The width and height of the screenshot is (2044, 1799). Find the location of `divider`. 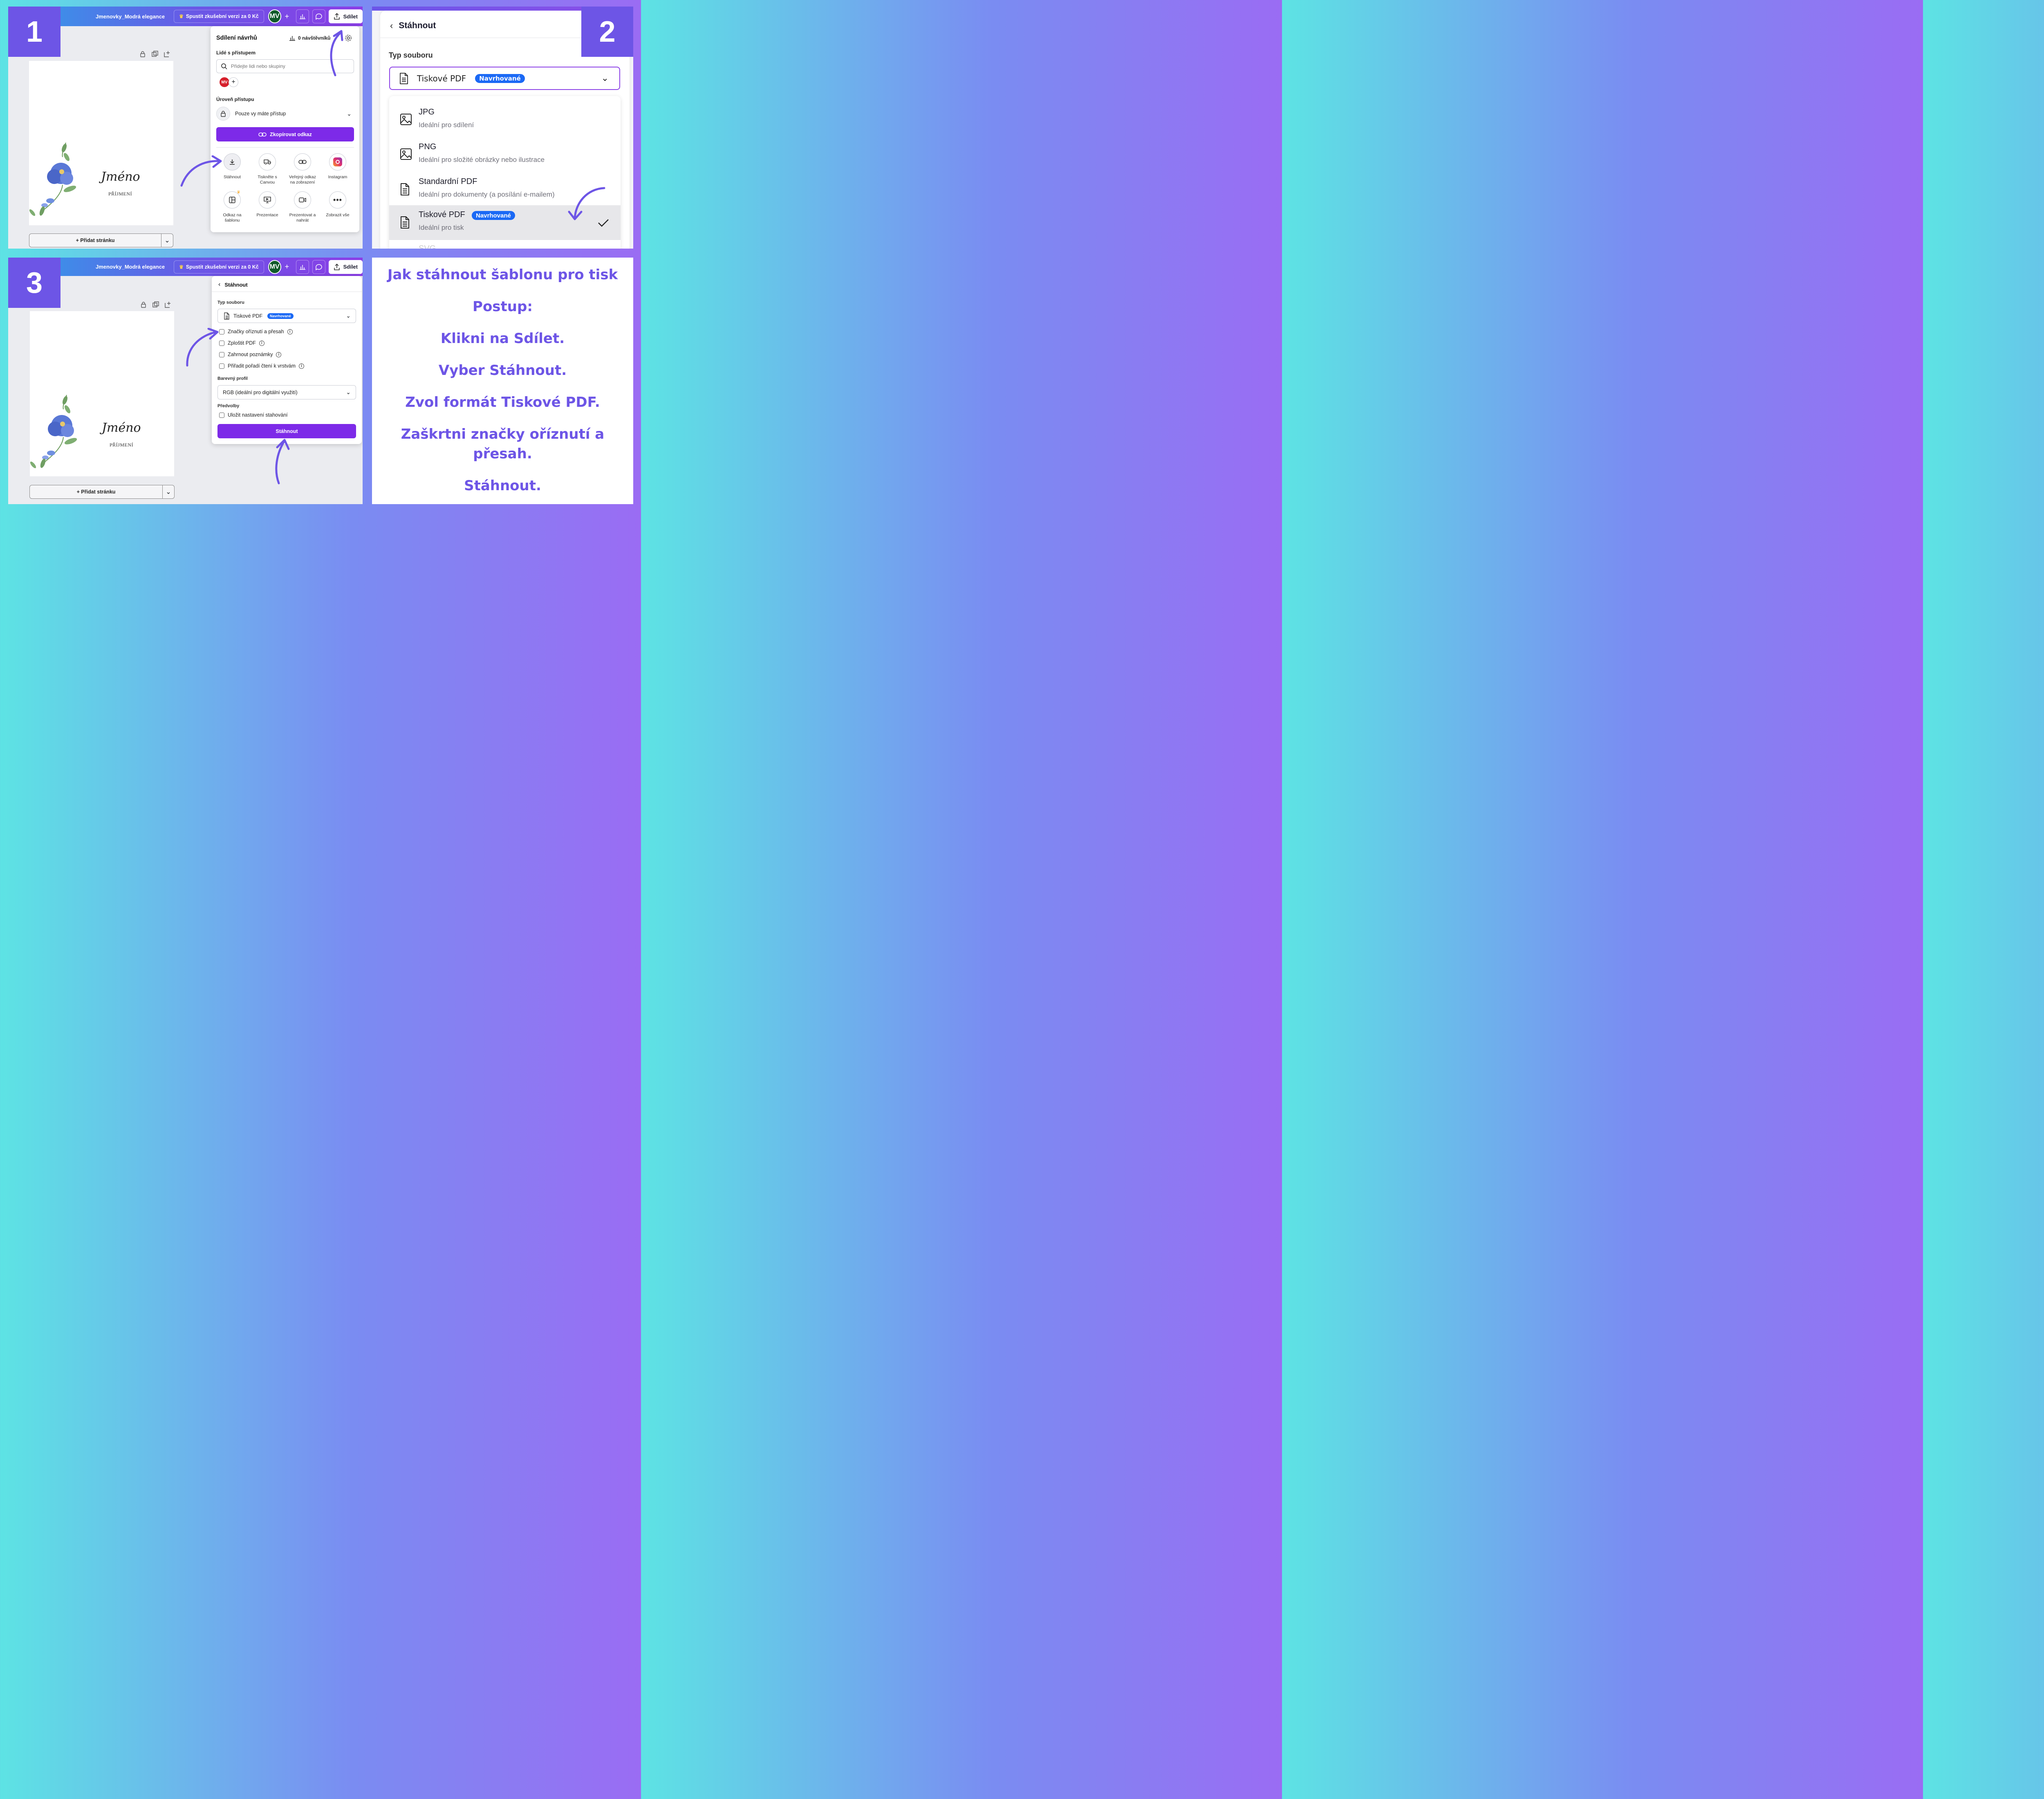

divider is located at coordinates (285, 148).